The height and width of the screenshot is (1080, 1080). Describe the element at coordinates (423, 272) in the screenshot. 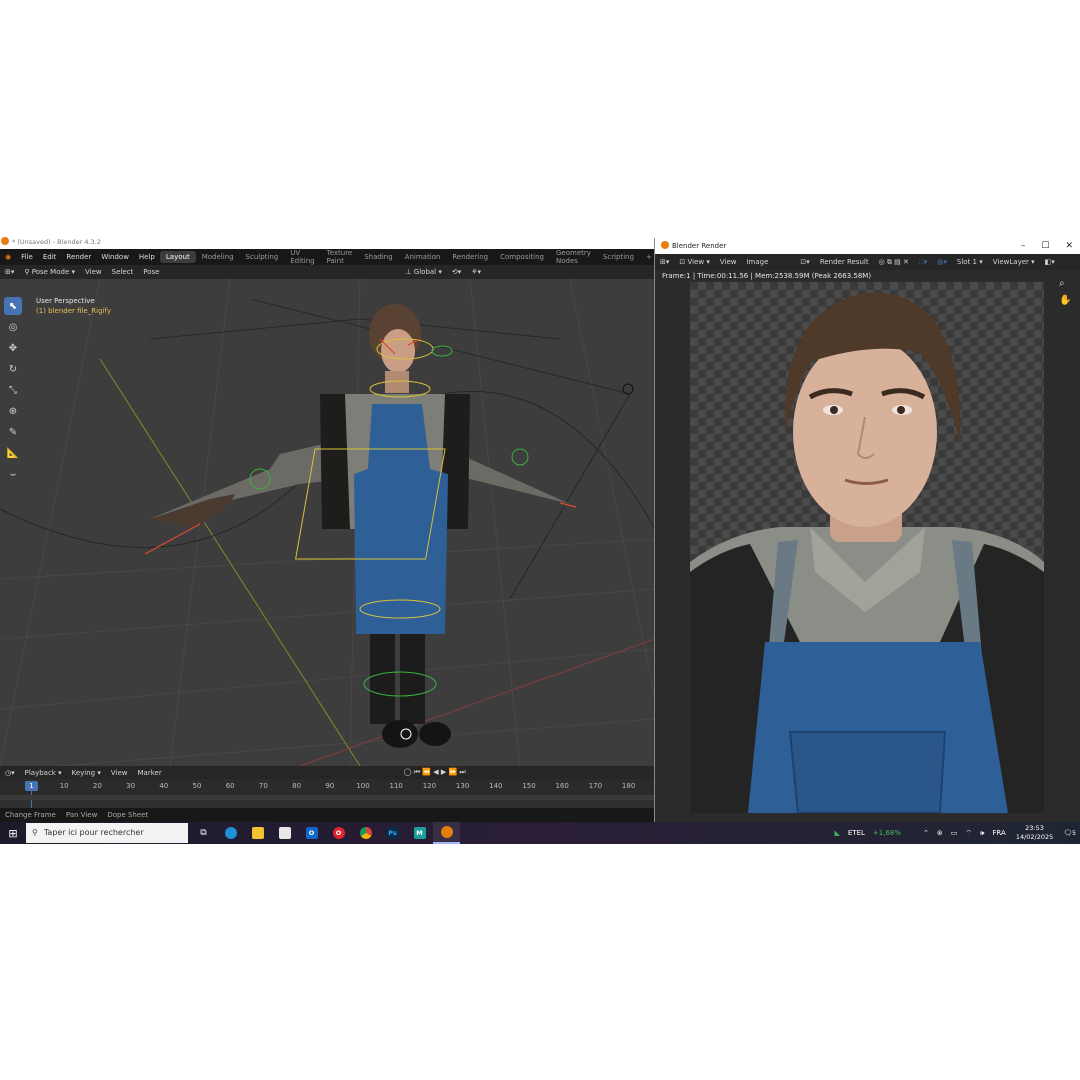

I see `transform-orientation: ⊥ Global ▾` at that location.